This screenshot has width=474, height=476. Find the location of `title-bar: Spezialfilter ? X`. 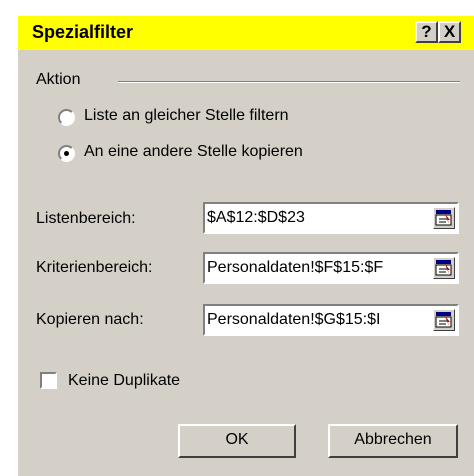

title-bar: Spezialfilter ? X is located at coordinates (246, 33).